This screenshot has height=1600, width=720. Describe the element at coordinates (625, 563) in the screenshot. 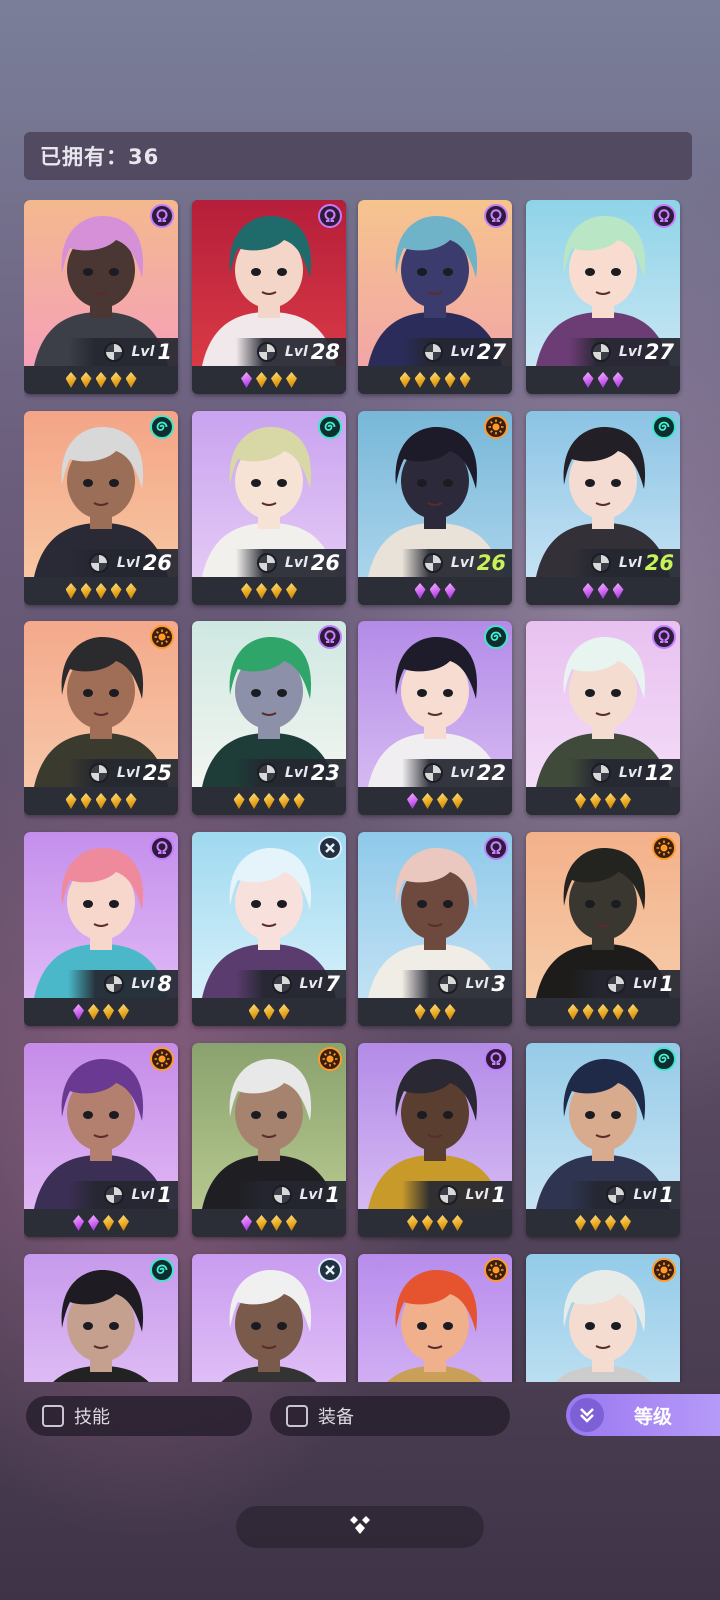

I see `level-strip: Lvl 26` at that location.